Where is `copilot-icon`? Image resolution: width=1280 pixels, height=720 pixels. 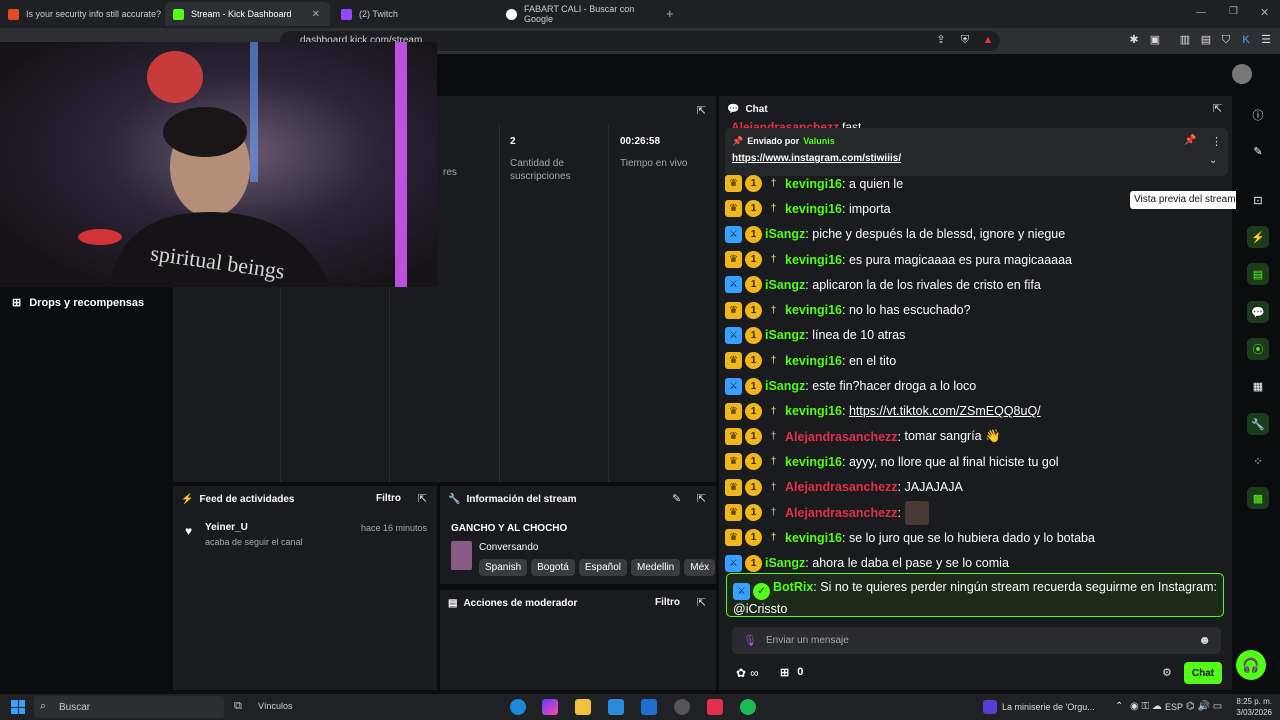
copilot-icon is located at coordinates (550, 707).